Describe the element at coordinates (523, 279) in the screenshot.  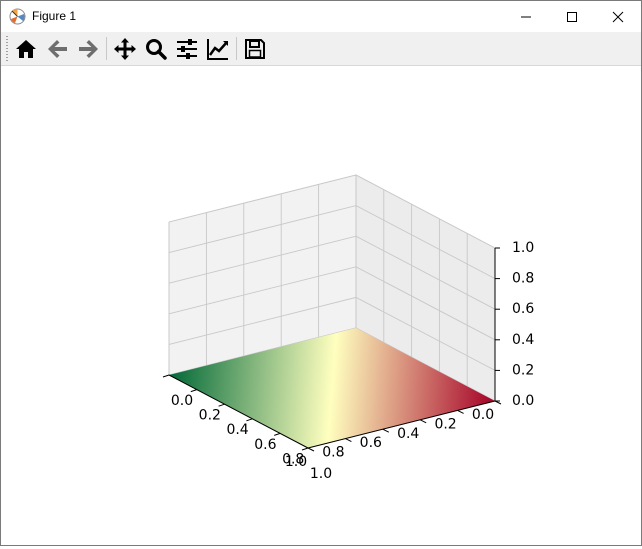
I see `z-tick-label: 0.8` at that location.